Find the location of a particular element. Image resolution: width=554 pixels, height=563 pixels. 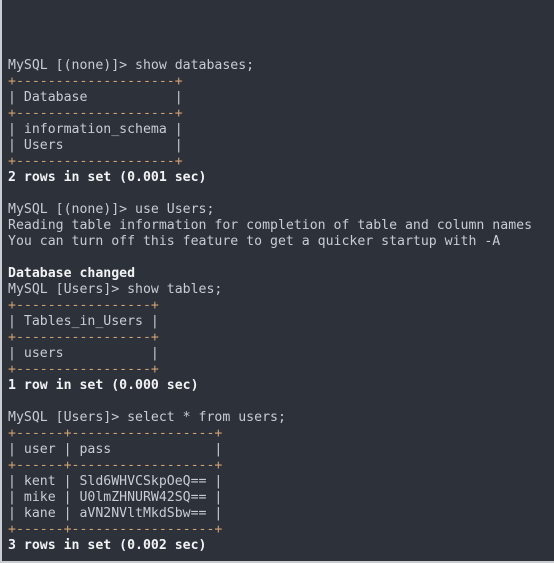

table-row-text: | user | pass | is located at coordinates (115, 449).